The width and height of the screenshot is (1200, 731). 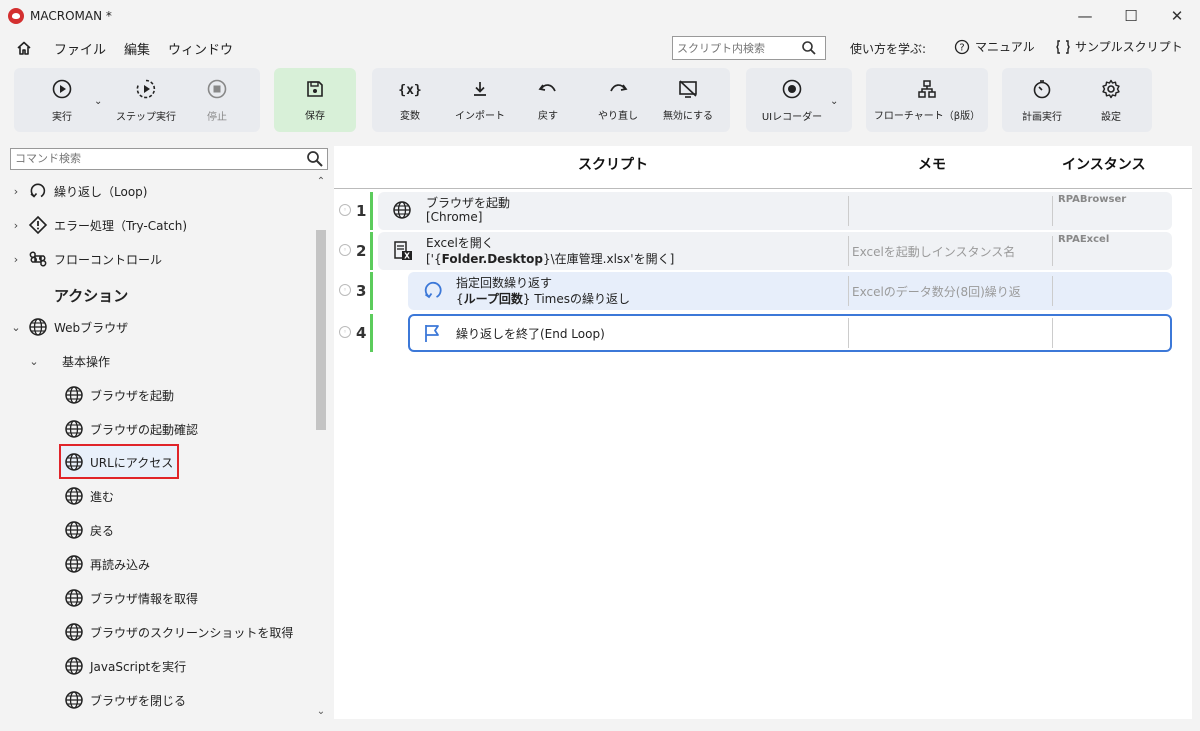 What do you see at coordinates (178, 632) in the screenshot?
I see `action-browser-screenshot: ブラウザのスクリーンショットを取得` at bounding box center [178, 632].